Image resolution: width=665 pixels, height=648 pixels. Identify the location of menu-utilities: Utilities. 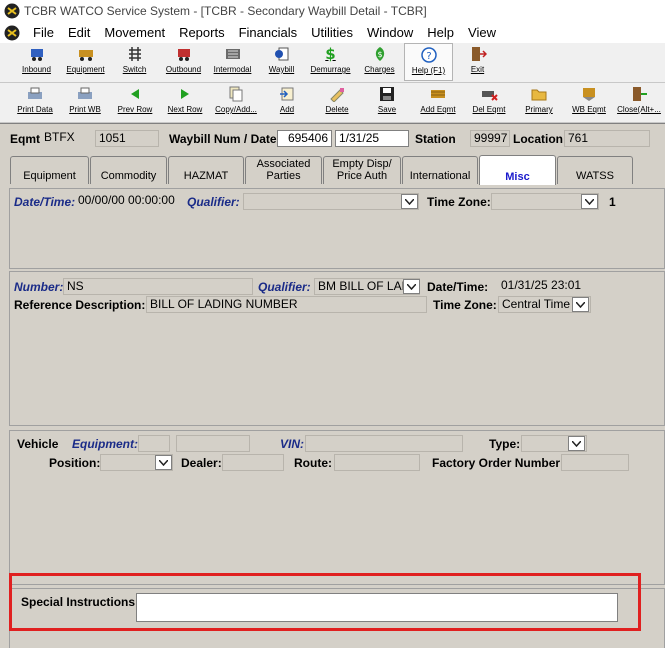
(332, 32).